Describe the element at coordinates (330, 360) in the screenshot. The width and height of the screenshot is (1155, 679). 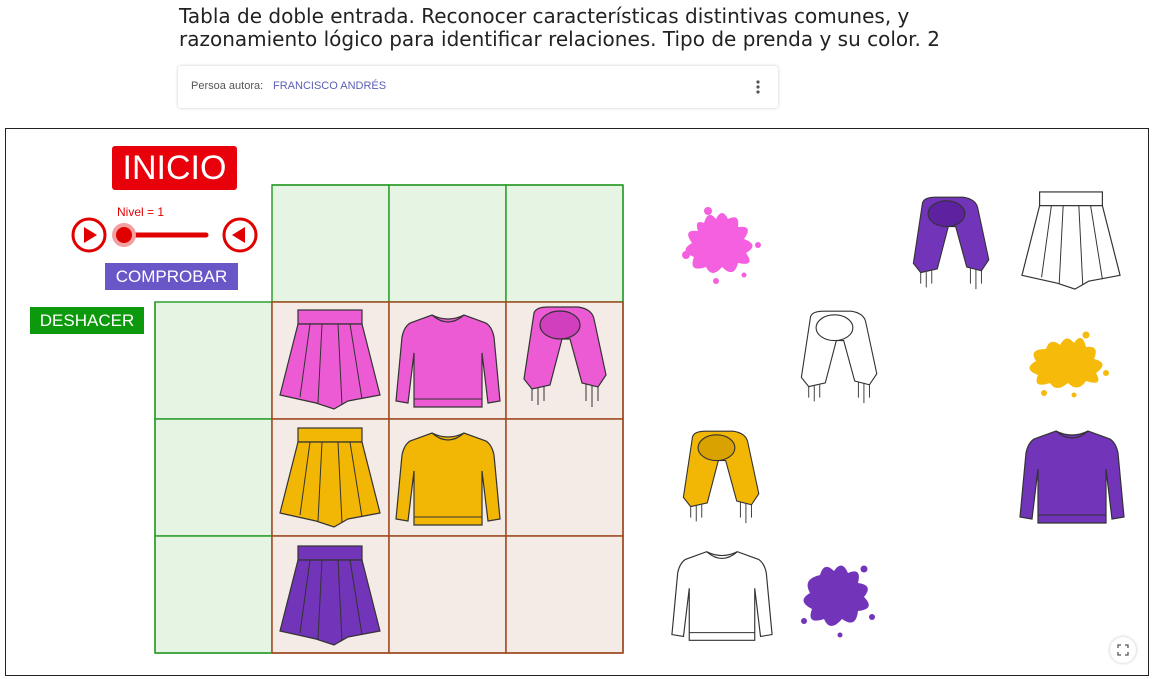
I see `skirt-pink-icon` at that location.